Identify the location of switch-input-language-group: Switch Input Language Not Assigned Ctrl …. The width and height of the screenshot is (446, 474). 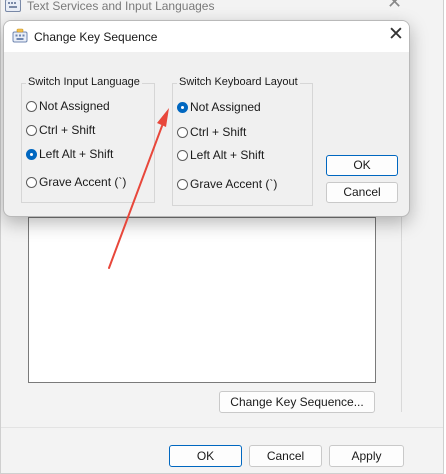
(88, 139).